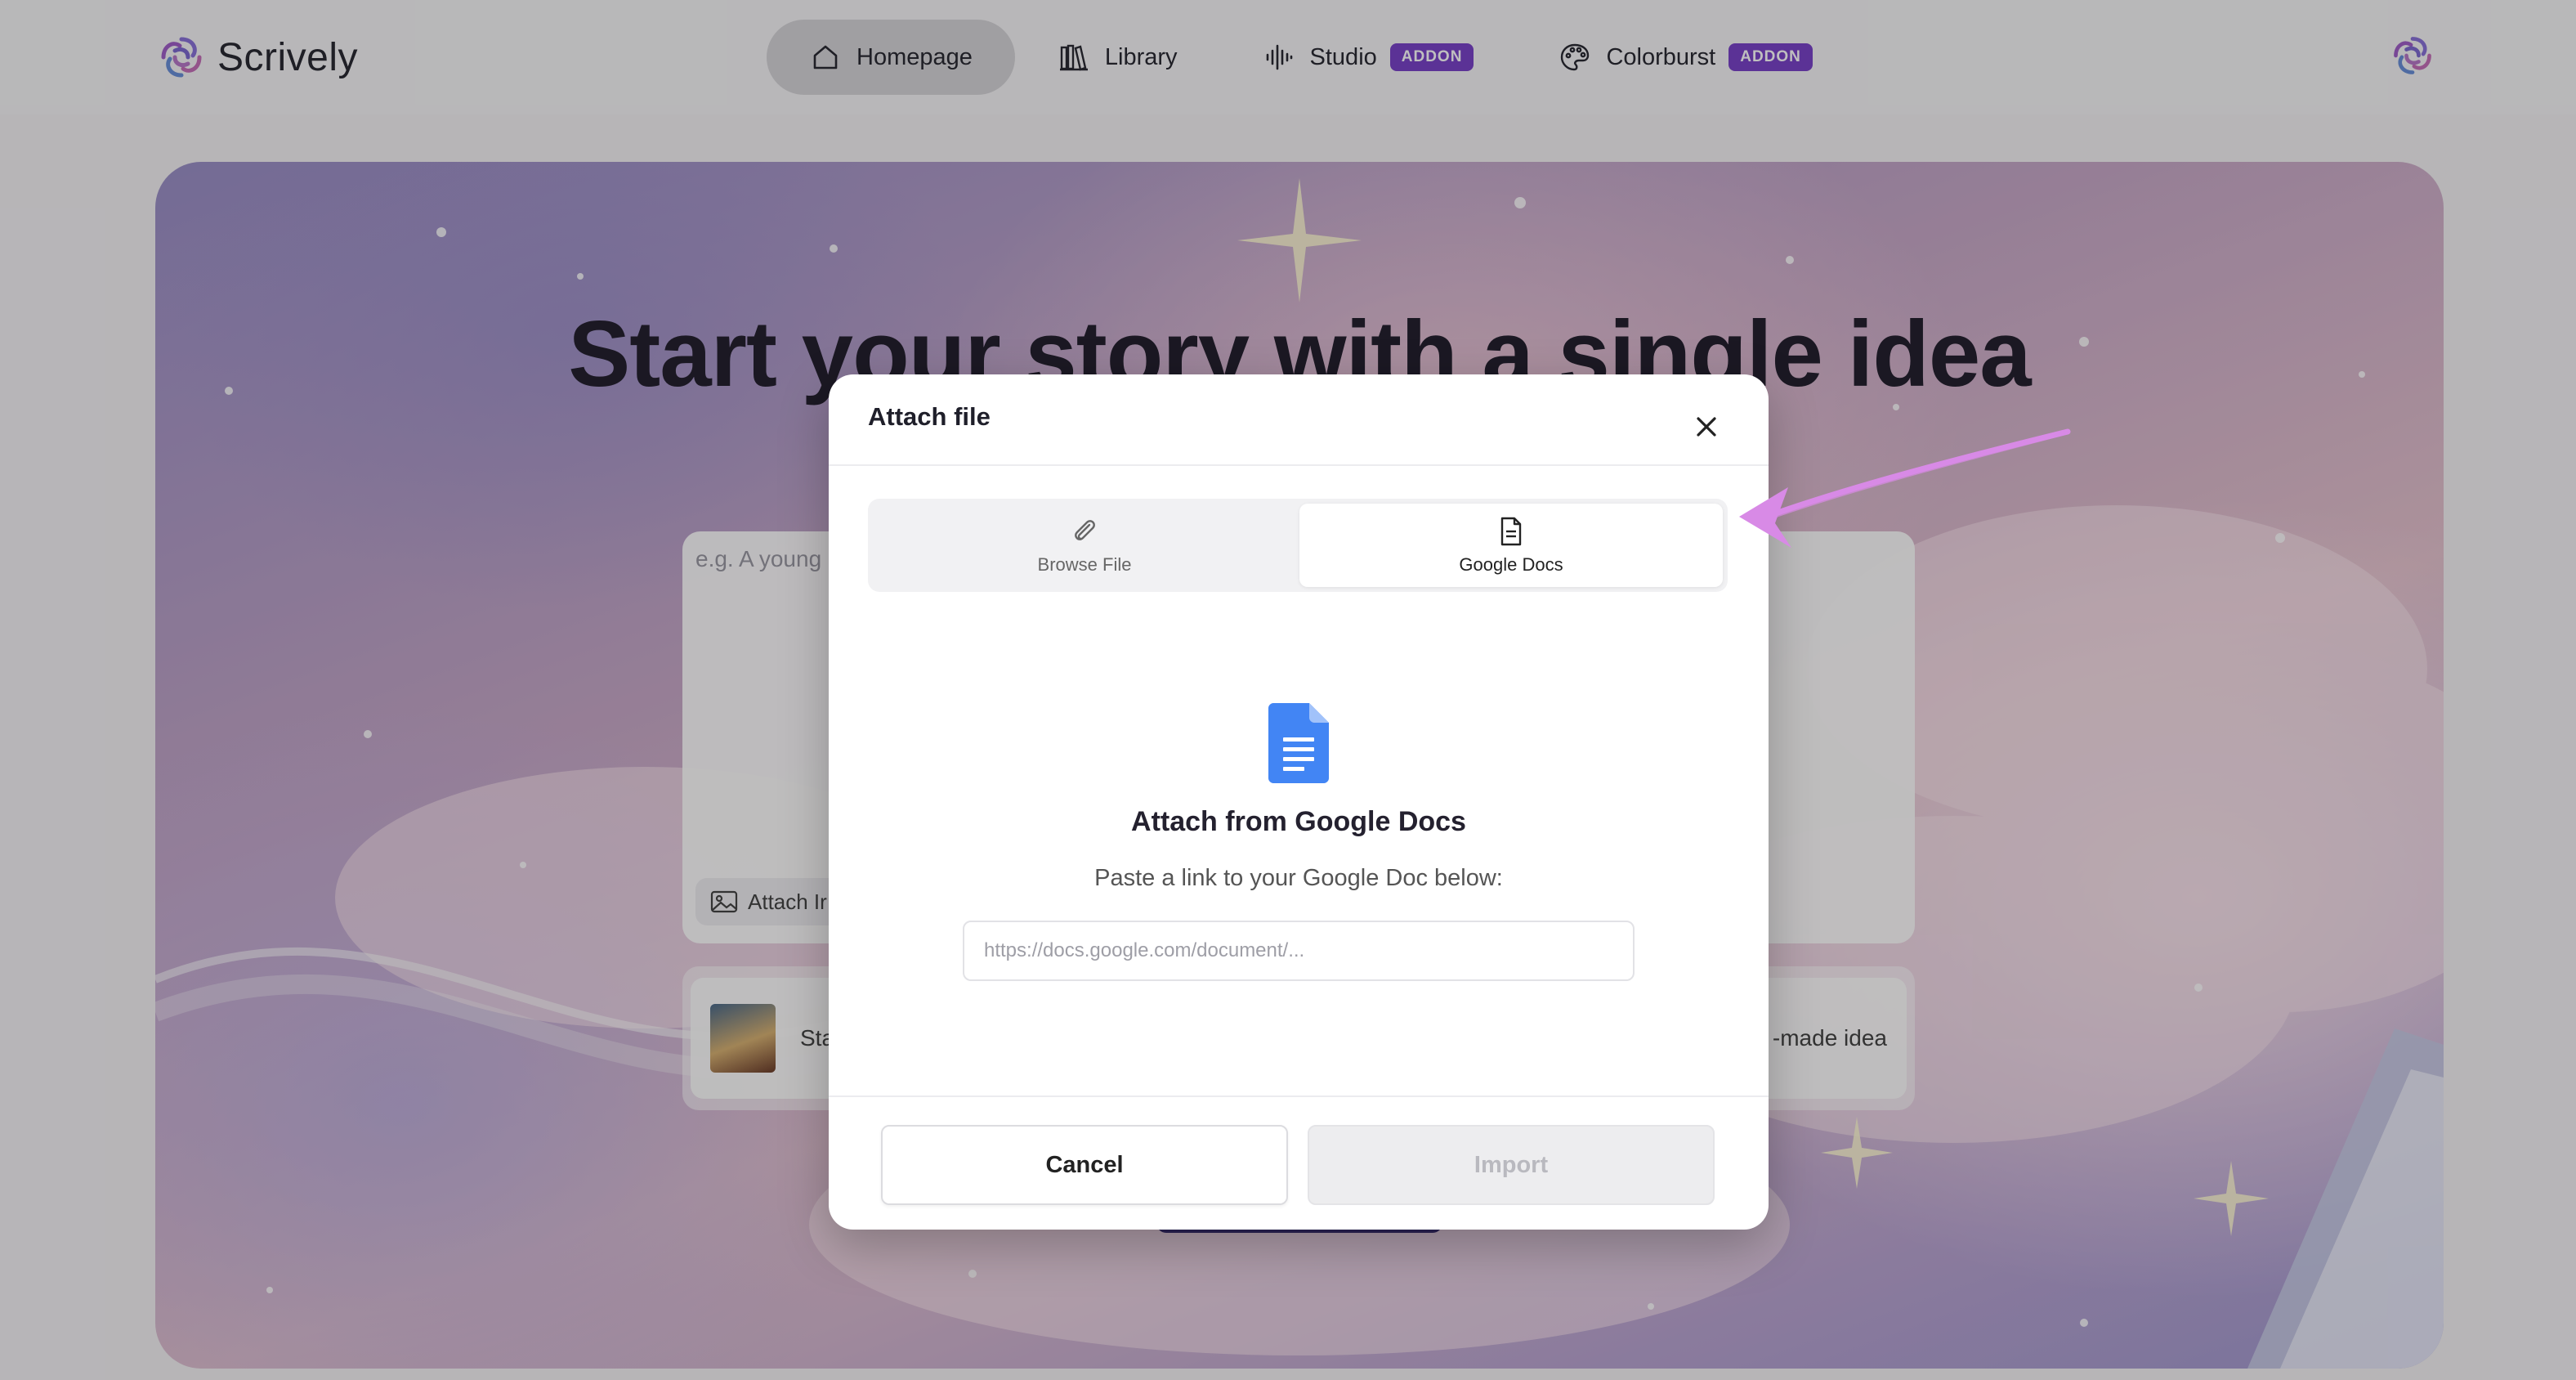  What do you see at coordinates (1905, 488) in the screenshot?
I see `annotation-arrow-icon` at bounding box center [1905, 488].